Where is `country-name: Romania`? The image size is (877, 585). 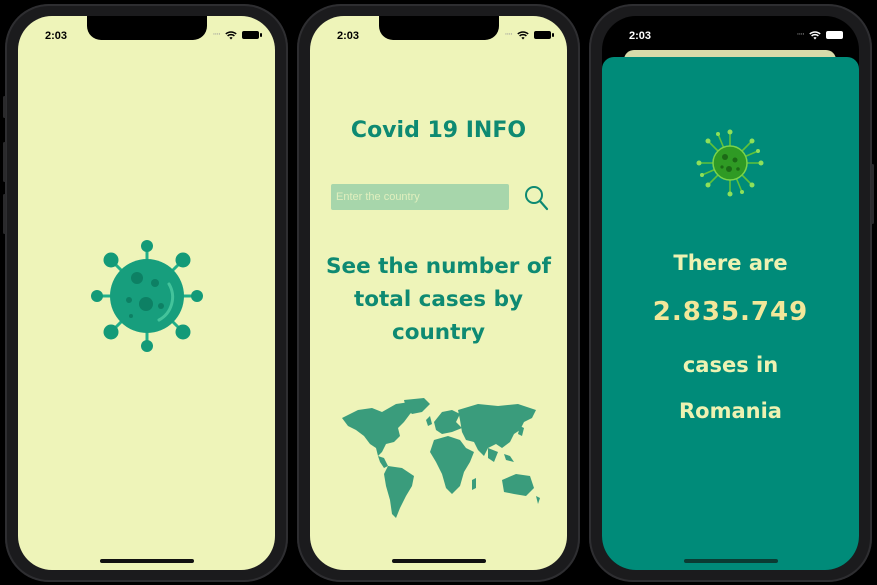 country-name: Romania is located at coordinates (730, 411).